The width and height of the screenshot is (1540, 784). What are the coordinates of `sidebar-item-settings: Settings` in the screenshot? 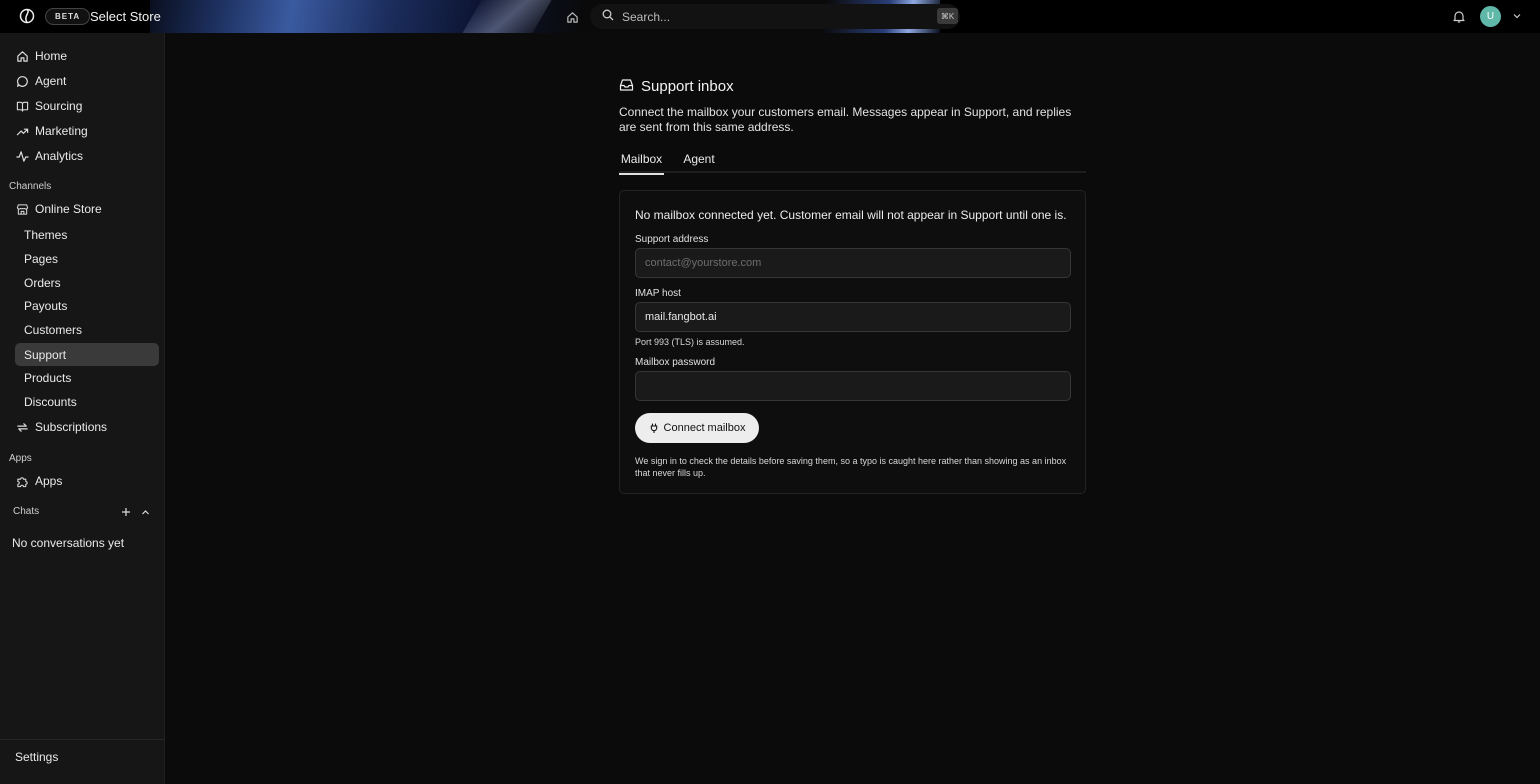 It's located at (36, 757).